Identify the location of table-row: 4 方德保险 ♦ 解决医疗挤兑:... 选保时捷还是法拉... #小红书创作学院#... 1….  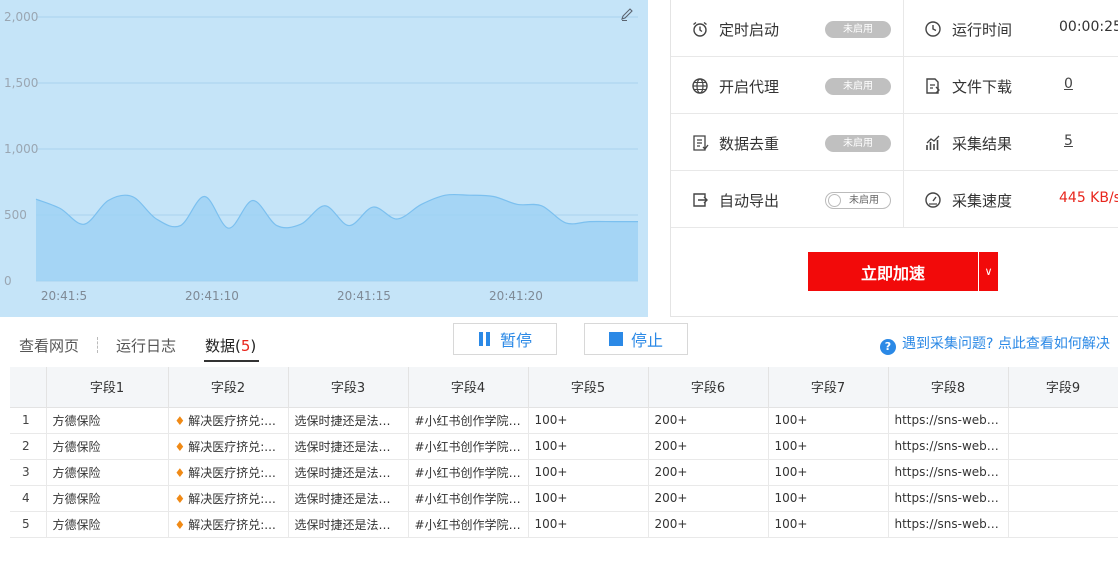
(564, 498).